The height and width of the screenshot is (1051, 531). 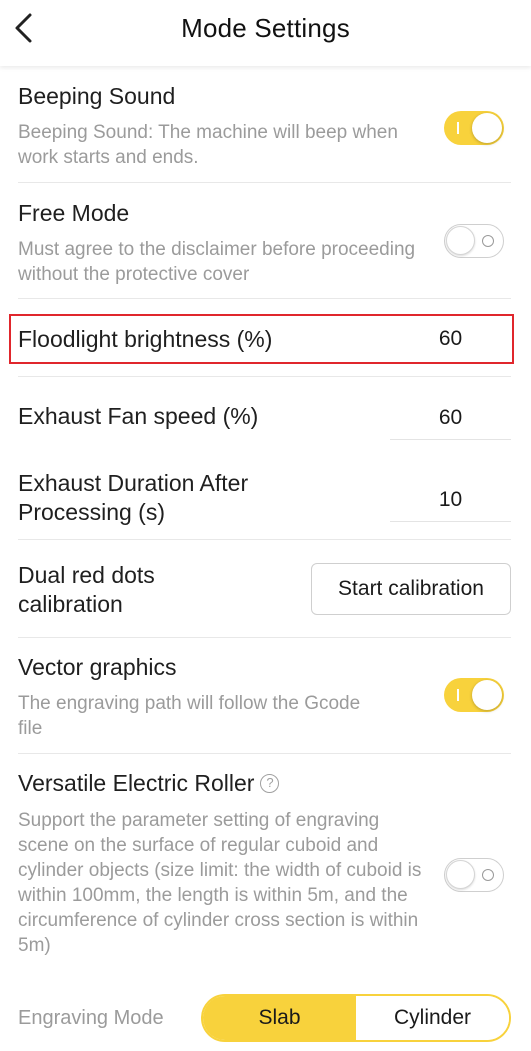 What do you see at coordinates (432, 1018) in the screenshot?
I see `engraving-mode-option-cylinder: Cylinder` at bounding box center [432, 1018].